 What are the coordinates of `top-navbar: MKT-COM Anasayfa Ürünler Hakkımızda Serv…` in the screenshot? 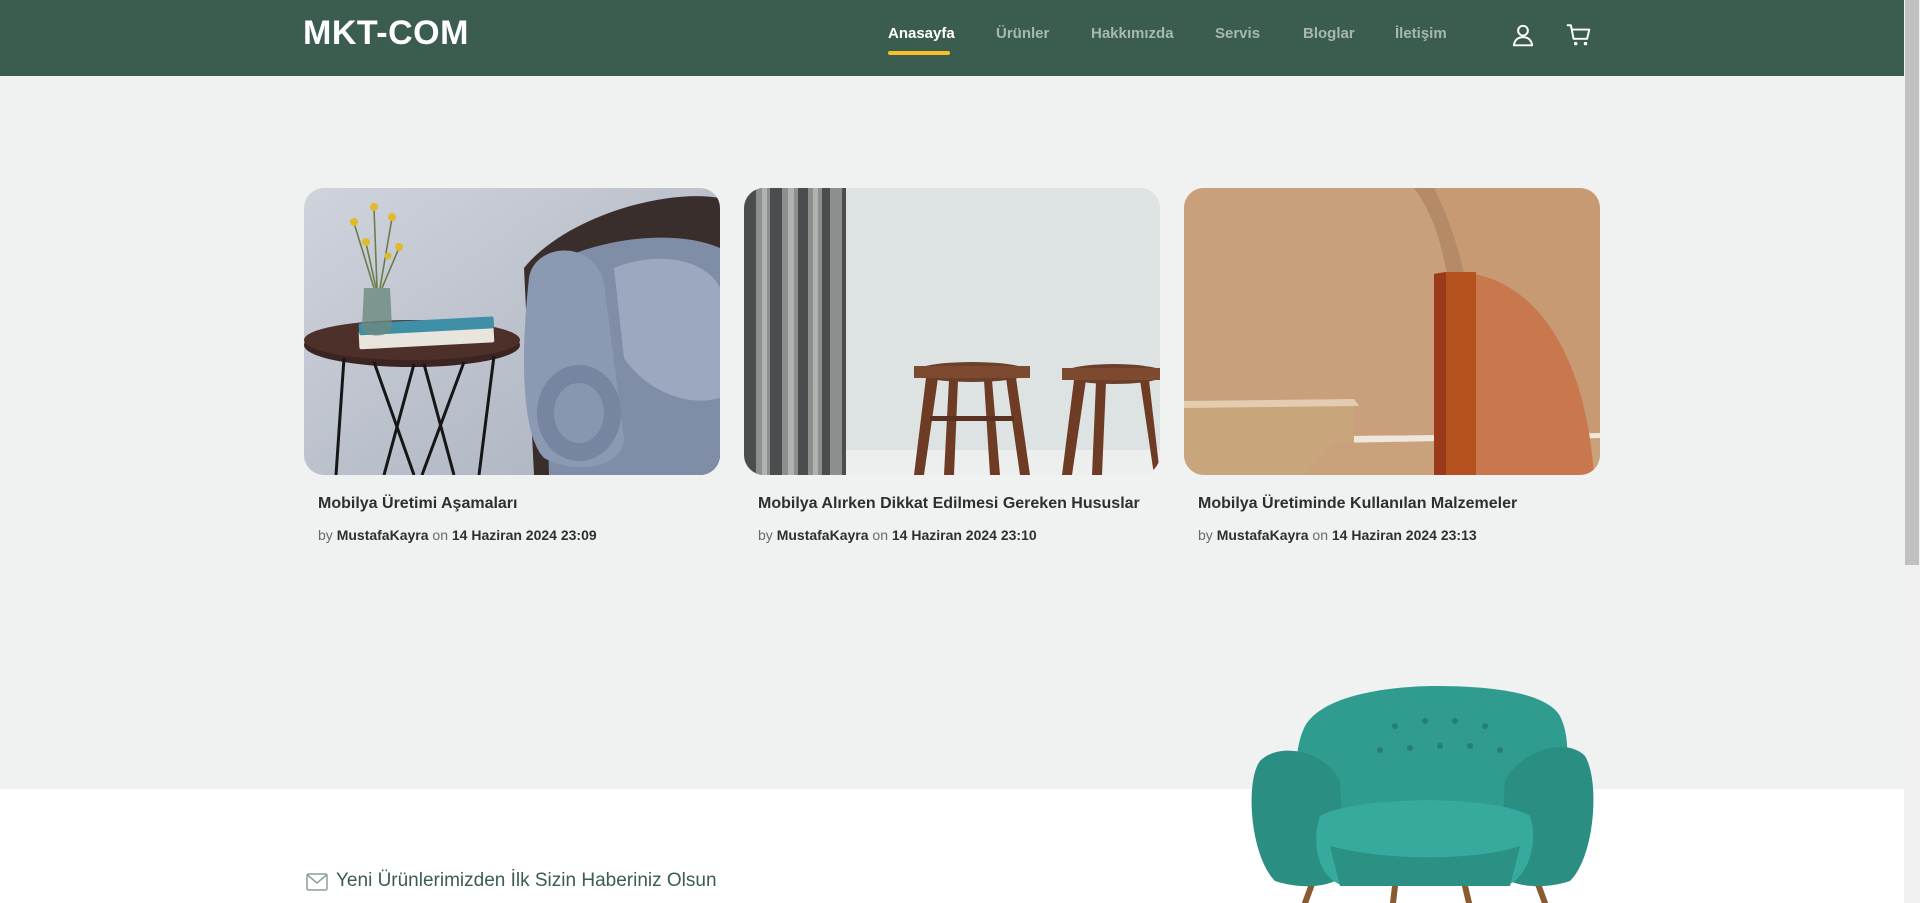 It's located at (952, 38).